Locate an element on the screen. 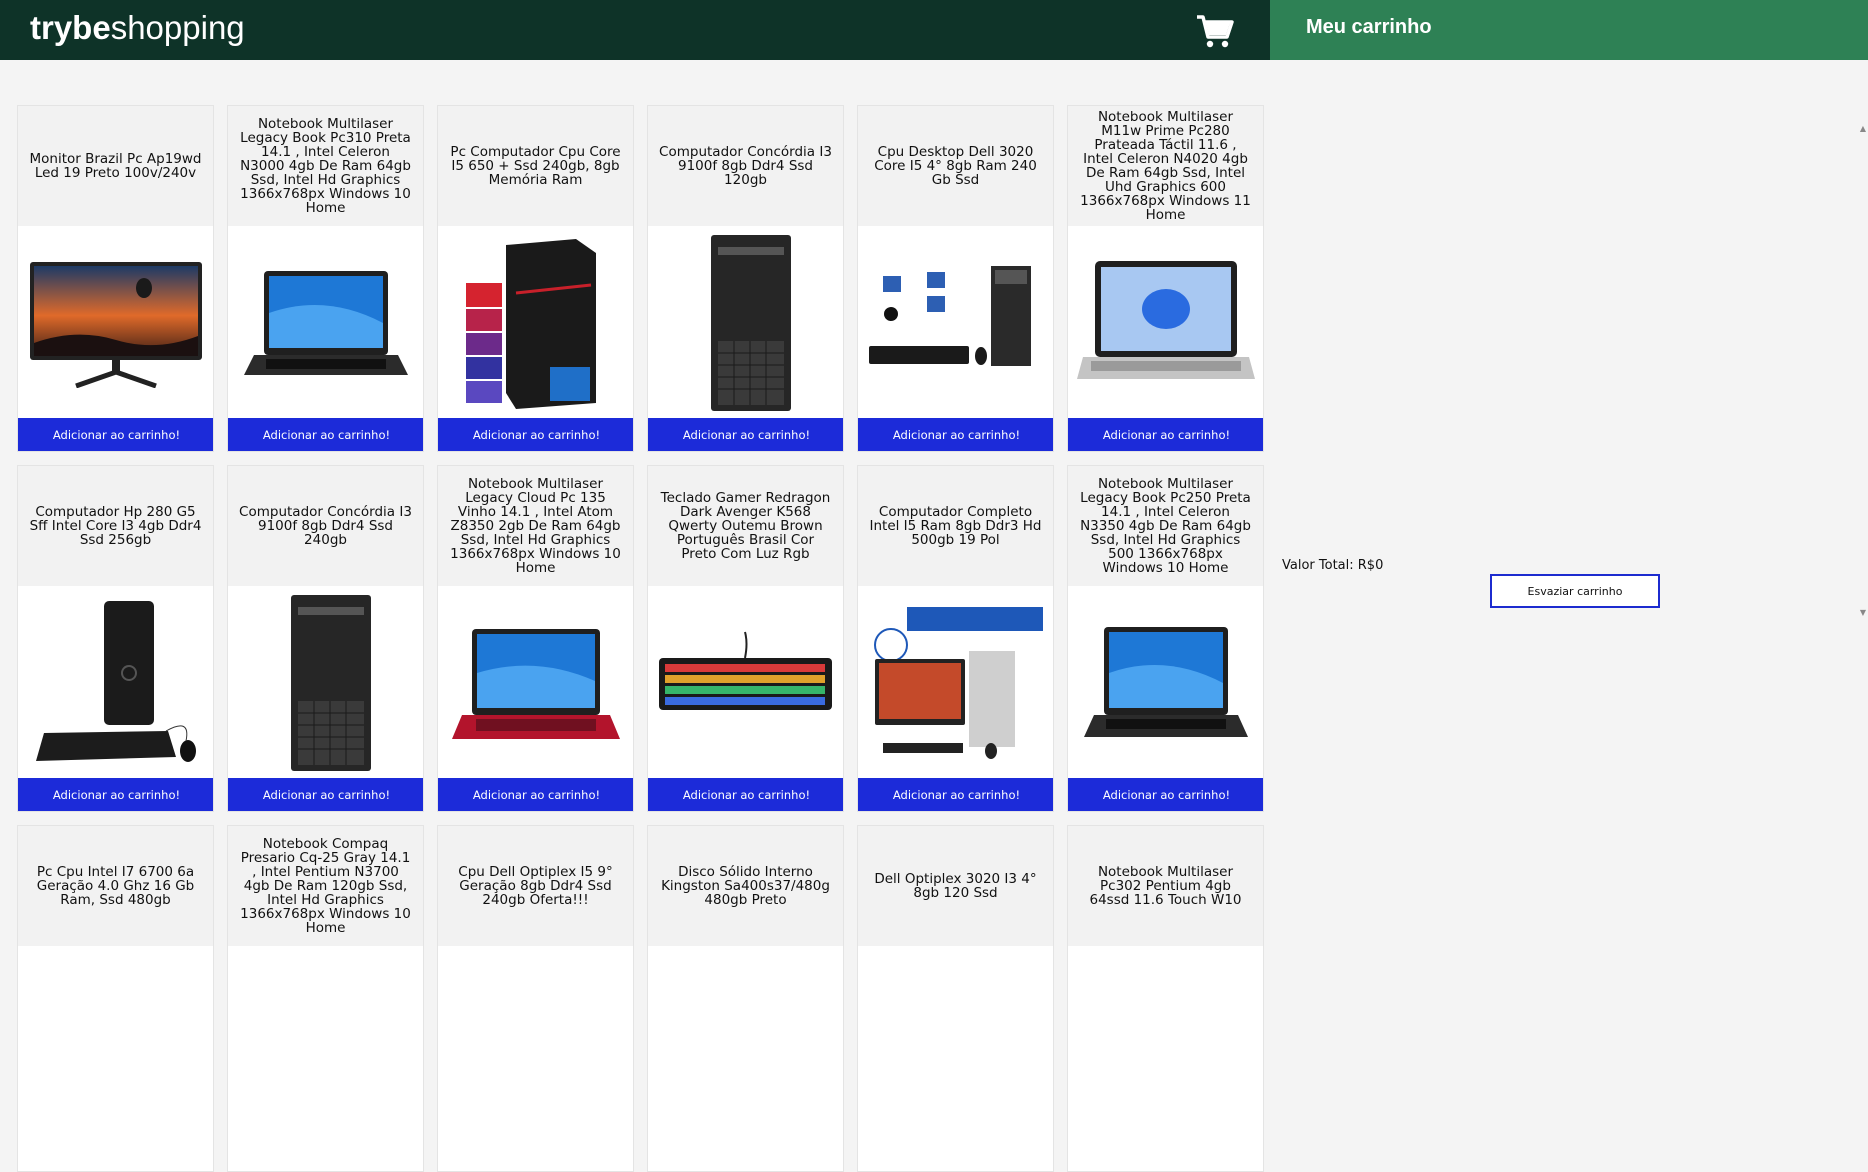 This screenshot has height=1172, width=1868. brand-light-text: shopping is located at coordinates (177, 27).